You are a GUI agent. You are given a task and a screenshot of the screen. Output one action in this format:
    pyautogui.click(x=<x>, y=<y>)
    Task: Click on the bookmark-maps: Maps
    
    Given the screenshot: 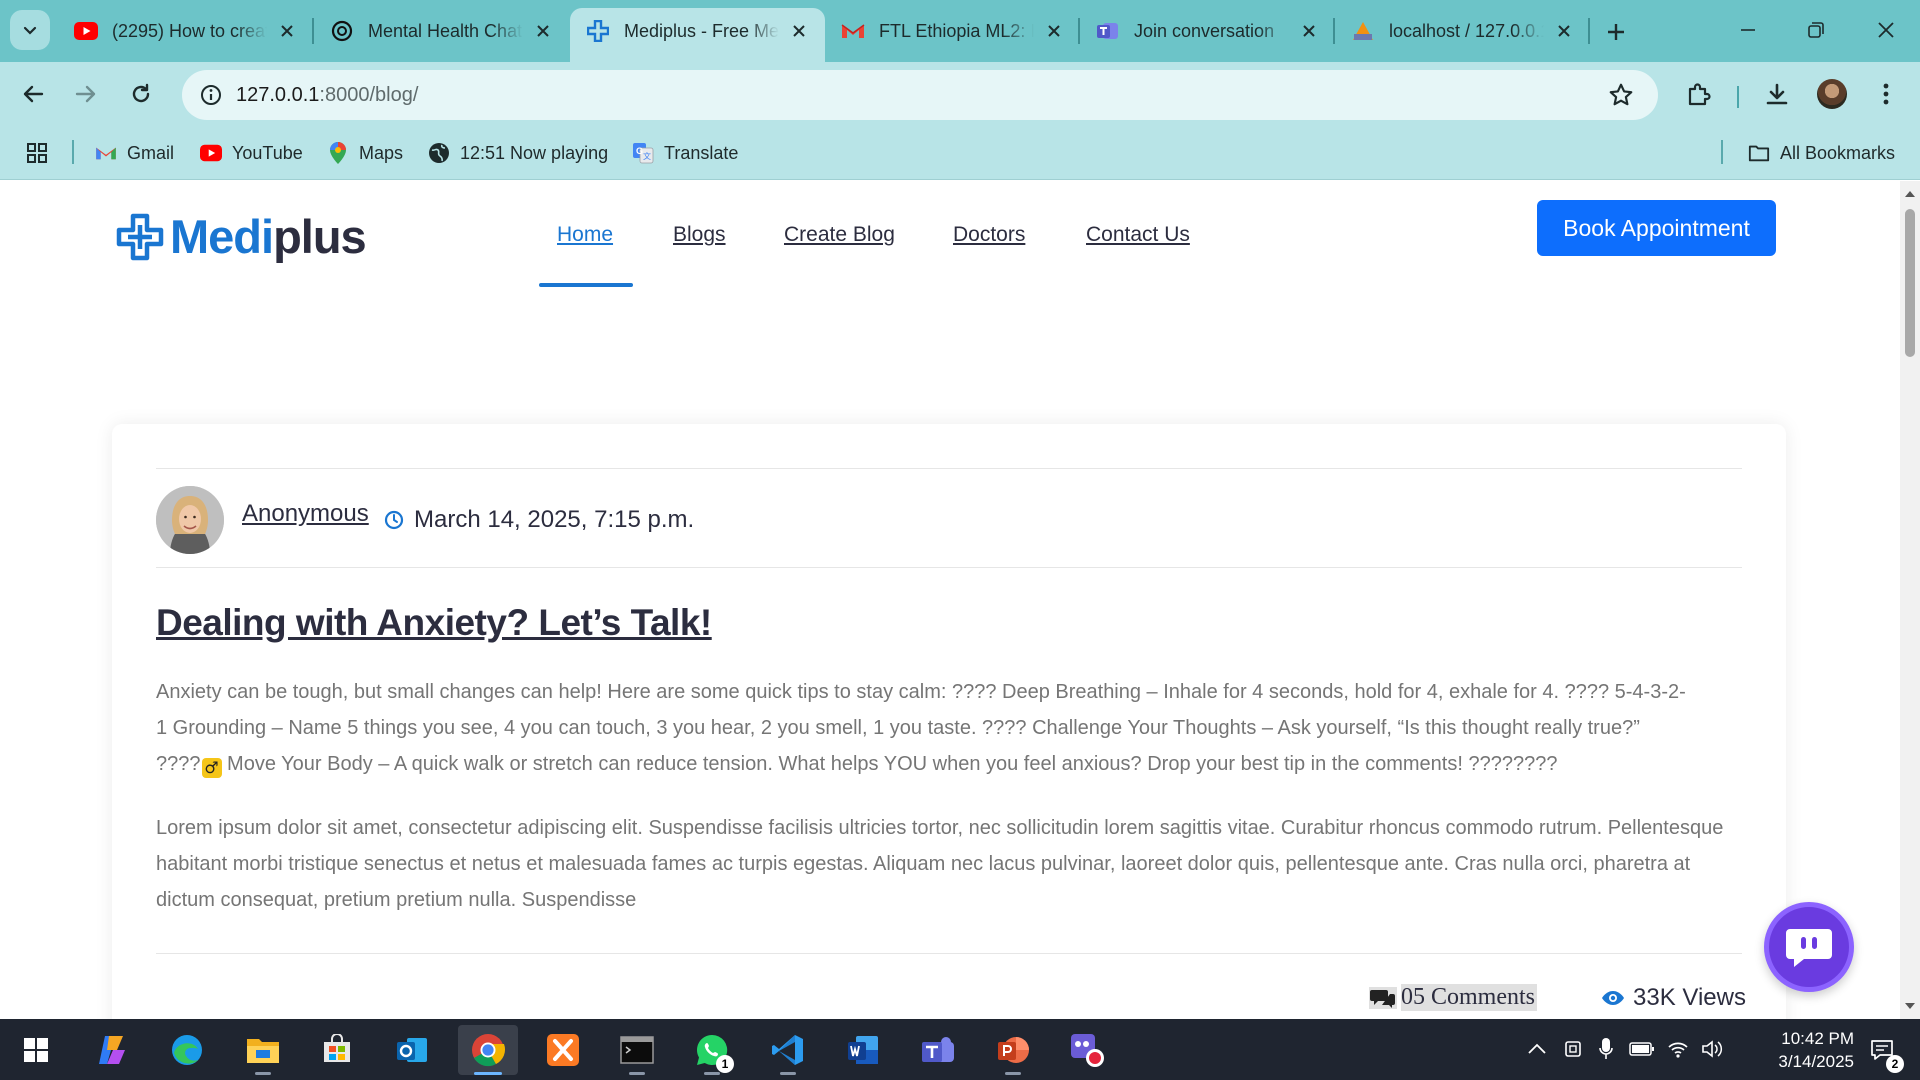 What is the action you would take?
    pyautogui.click(x=365, y=153)
    